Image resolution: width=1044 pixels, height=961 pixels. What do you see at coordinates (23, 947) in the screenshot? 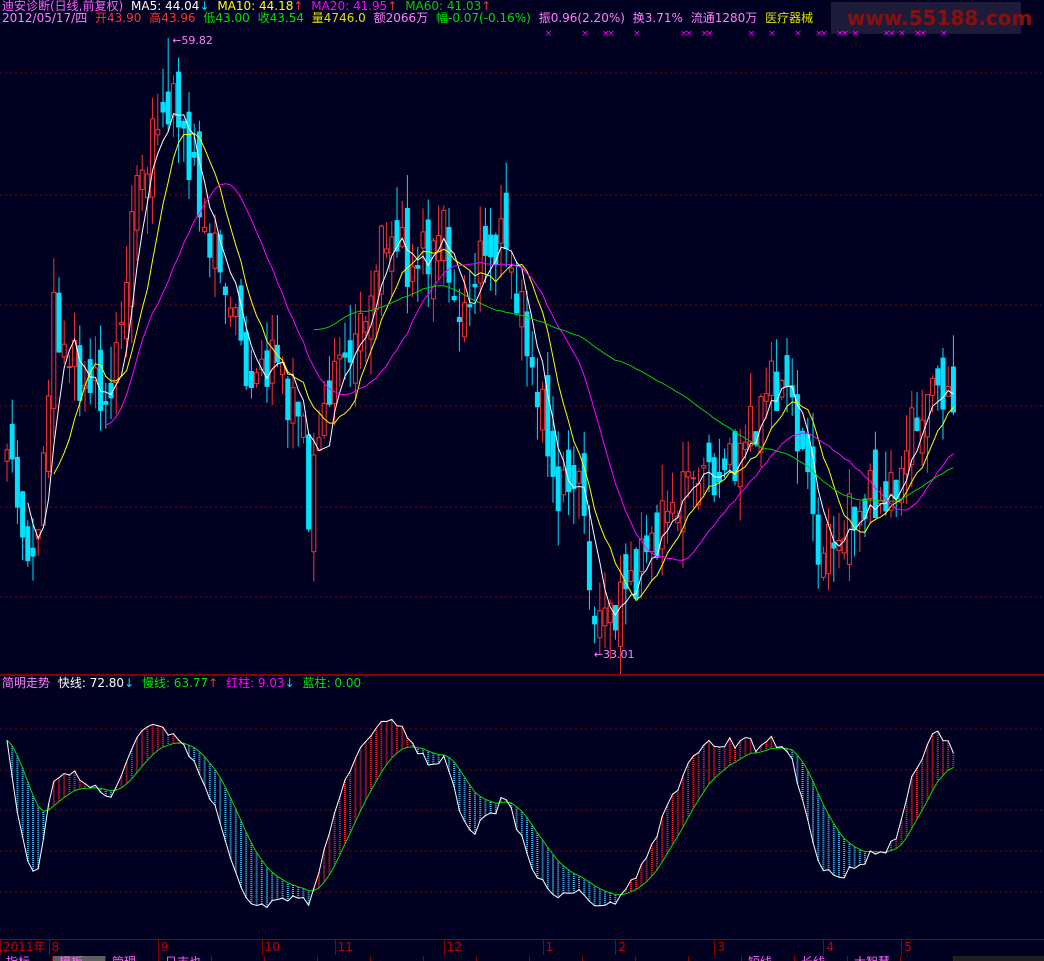
I see `month-label: 2011年` at bounding box center [23, 947].